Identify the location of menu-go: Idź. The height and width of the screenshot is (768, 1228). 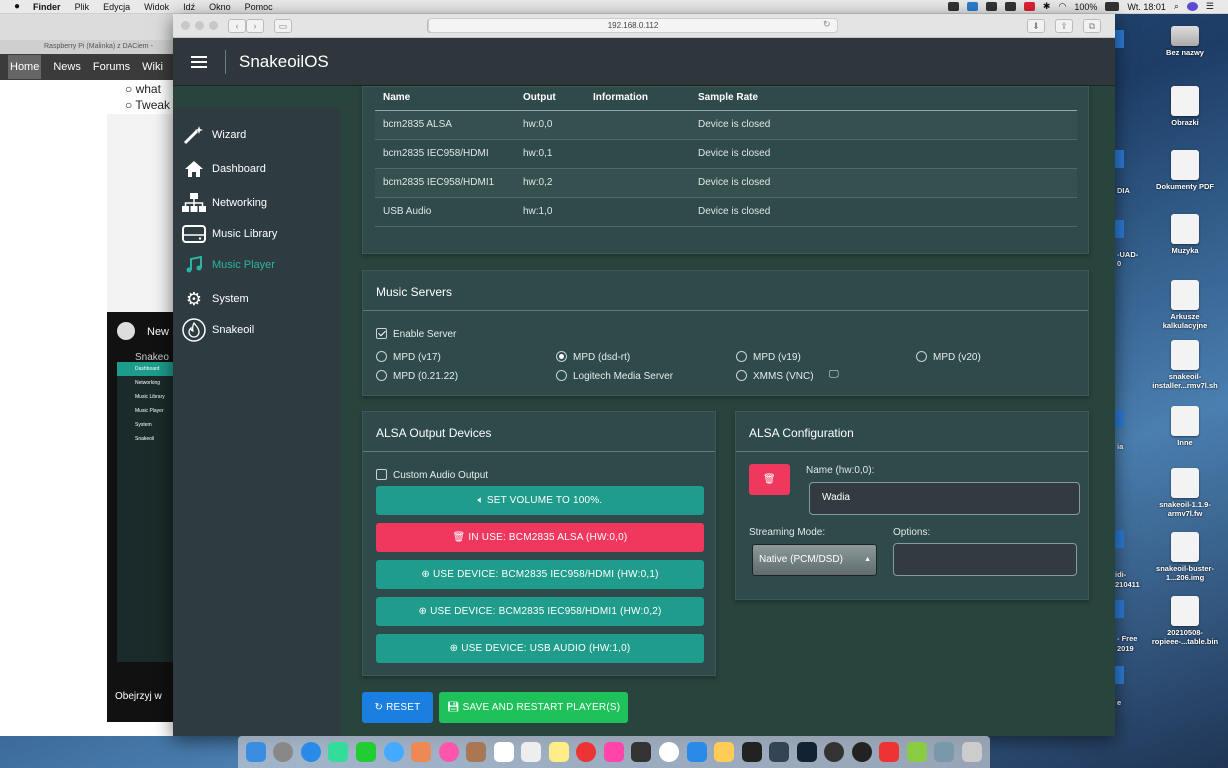
(189, 7).